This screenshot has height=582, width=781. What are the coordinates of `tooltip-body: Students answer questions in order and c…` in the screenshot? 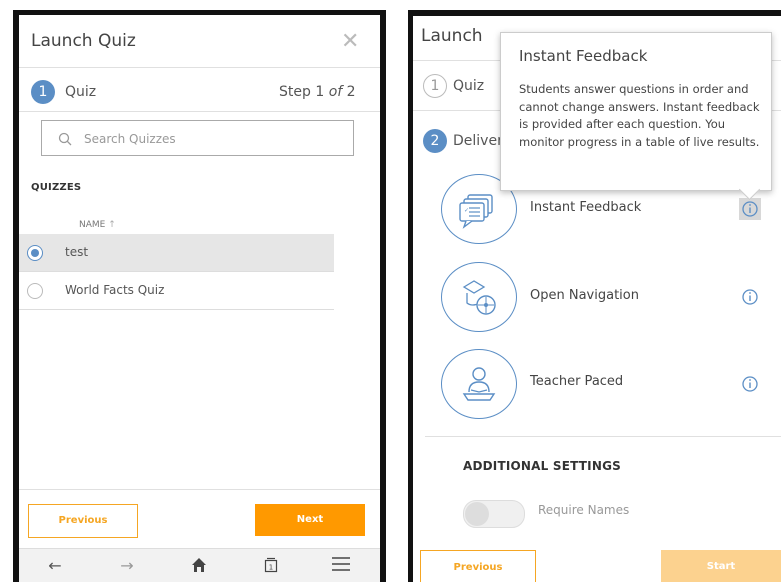 It's located at (639, 115).